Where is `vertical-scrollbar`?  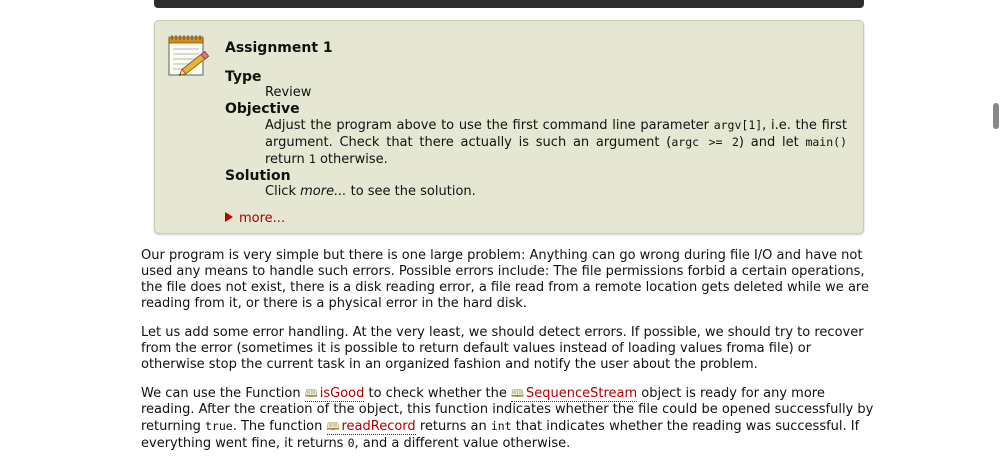
vertical-scrollbar is located at coordinates (996, 116).